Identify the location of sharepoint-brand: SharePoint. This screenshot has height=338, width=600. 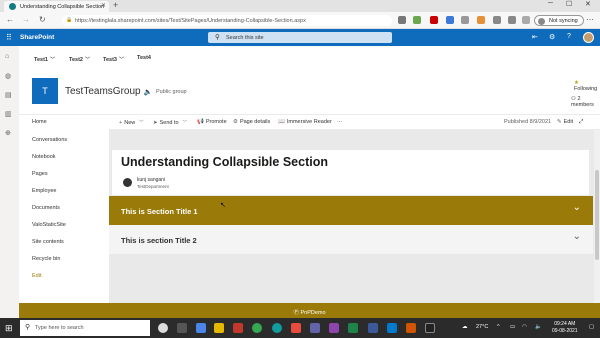
(37, 37).